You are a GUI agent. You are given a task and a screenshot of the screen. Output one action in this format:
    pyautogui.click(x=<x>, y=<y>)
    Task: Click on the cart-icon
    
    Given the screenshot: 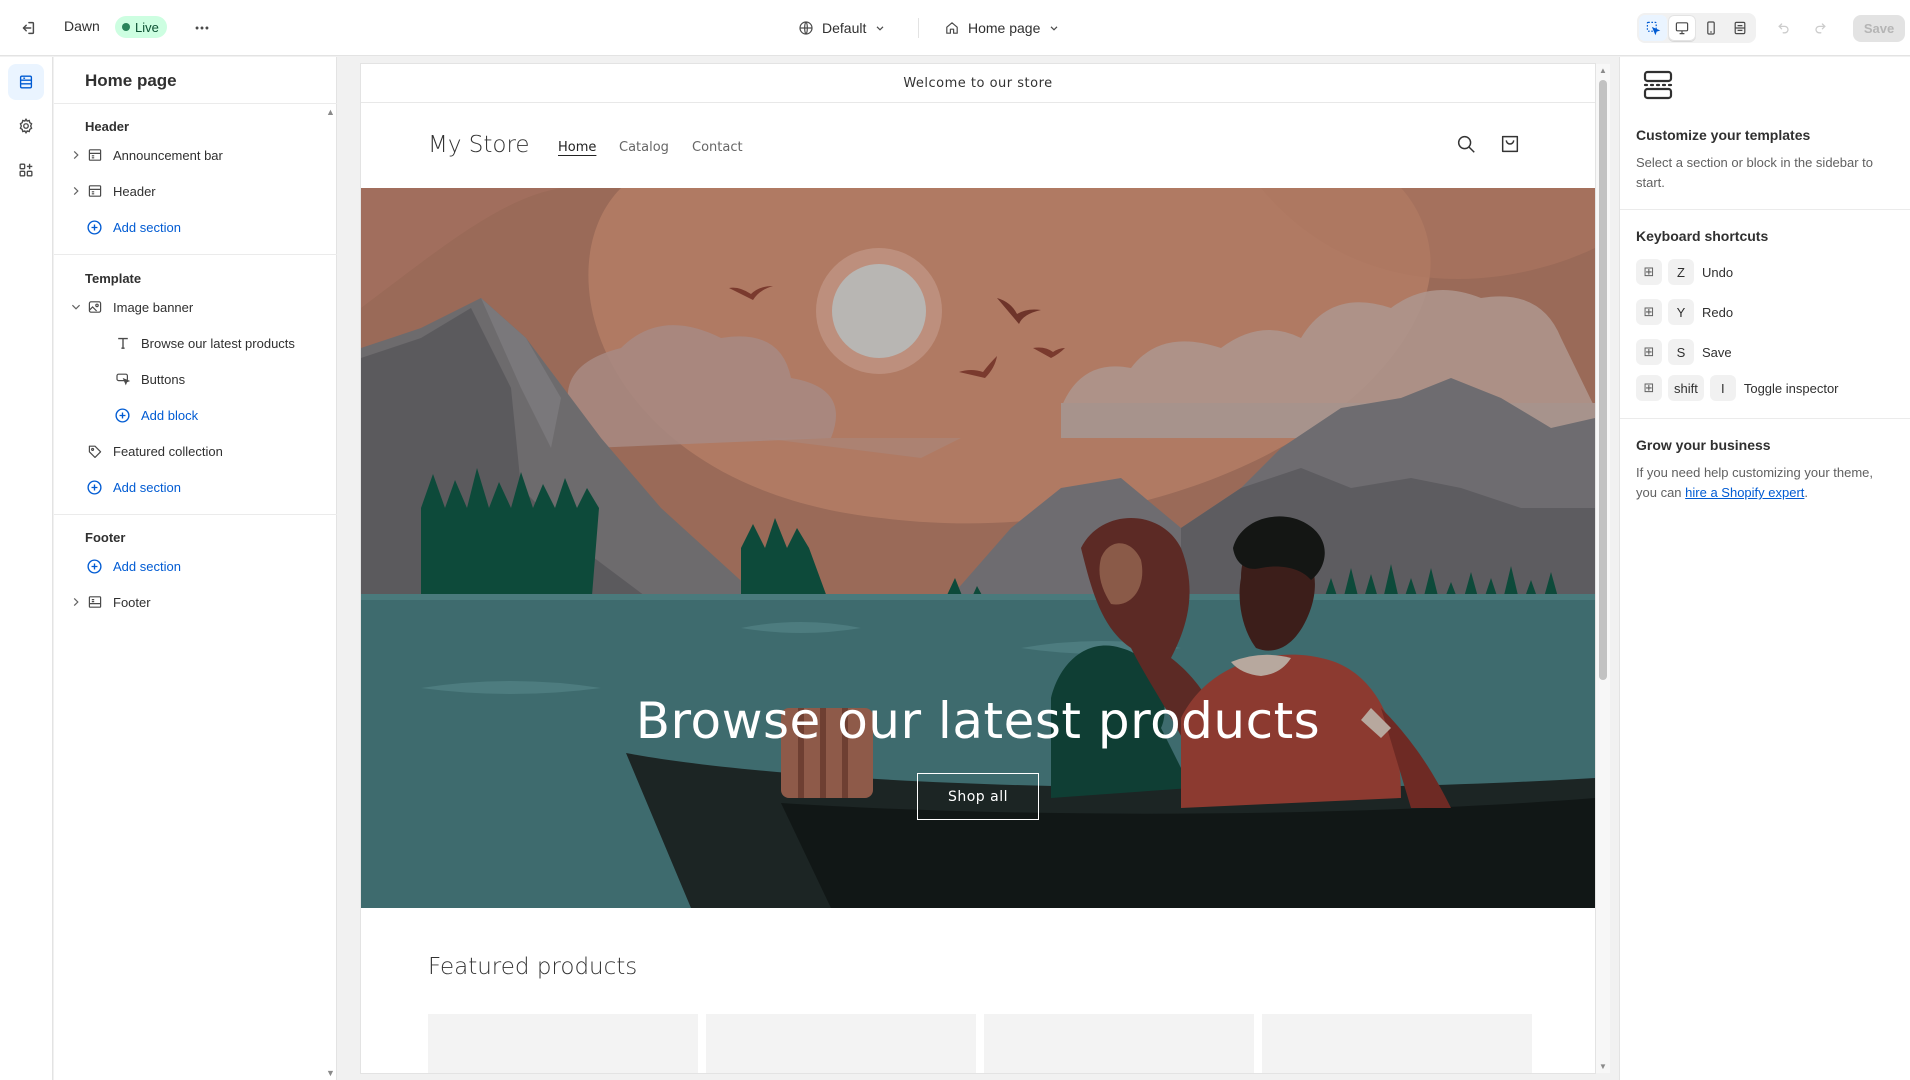 What is the action you would take?
    pyautogui.click(x=1510, y=144)
    